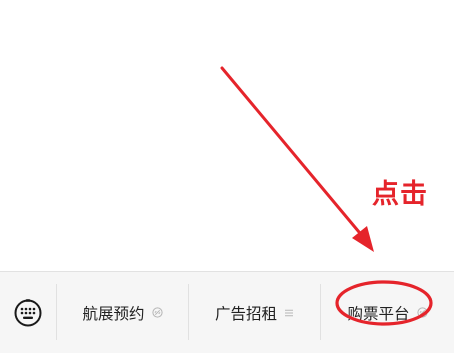 Image resolution: width=454 pixels, height=353 pixels. What do you see at coordinates (113, 313) in the screenshot?
I see `menu-item-label: 航展预约` at bounding box center [113, 313].